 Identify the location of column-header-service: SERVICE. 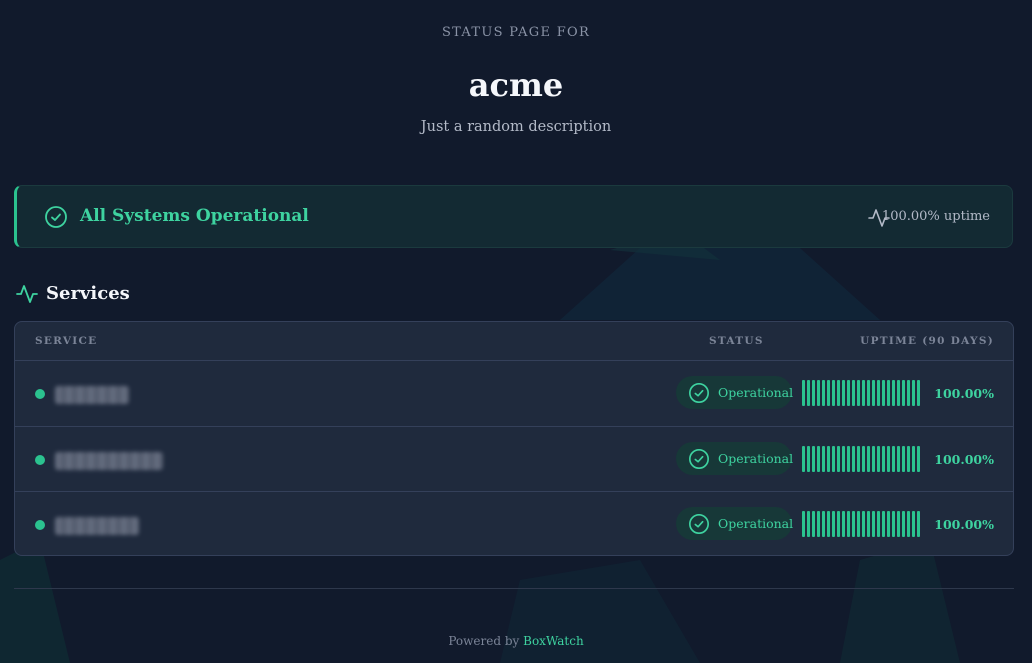
(66, 341).